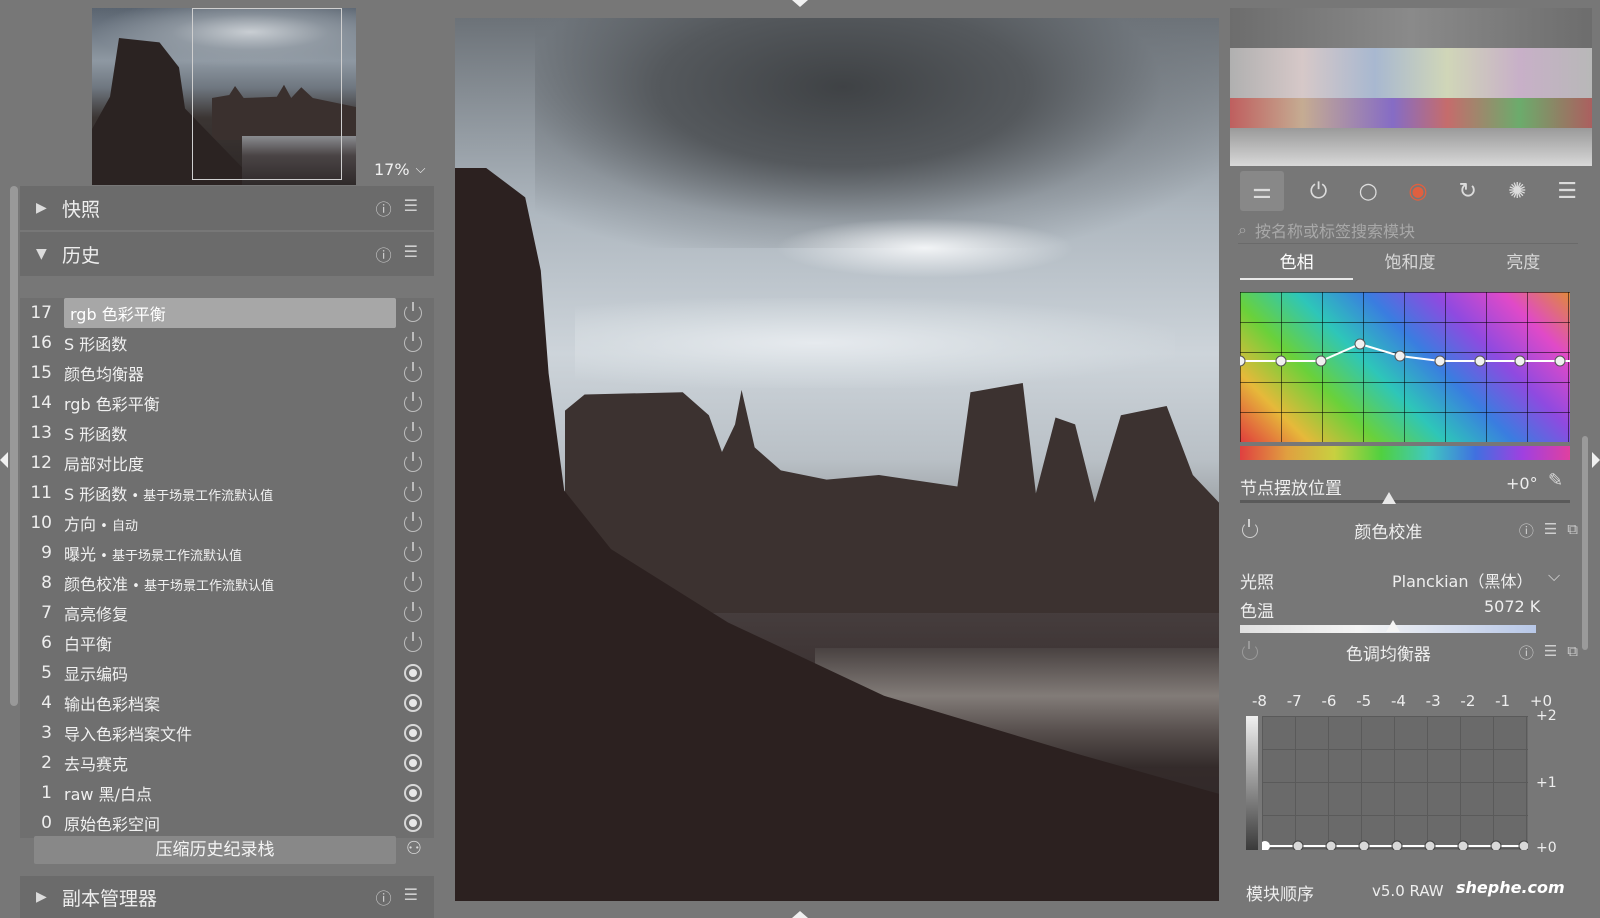  I want to click on color-picker-icon: ✎, so click(1555, 480).